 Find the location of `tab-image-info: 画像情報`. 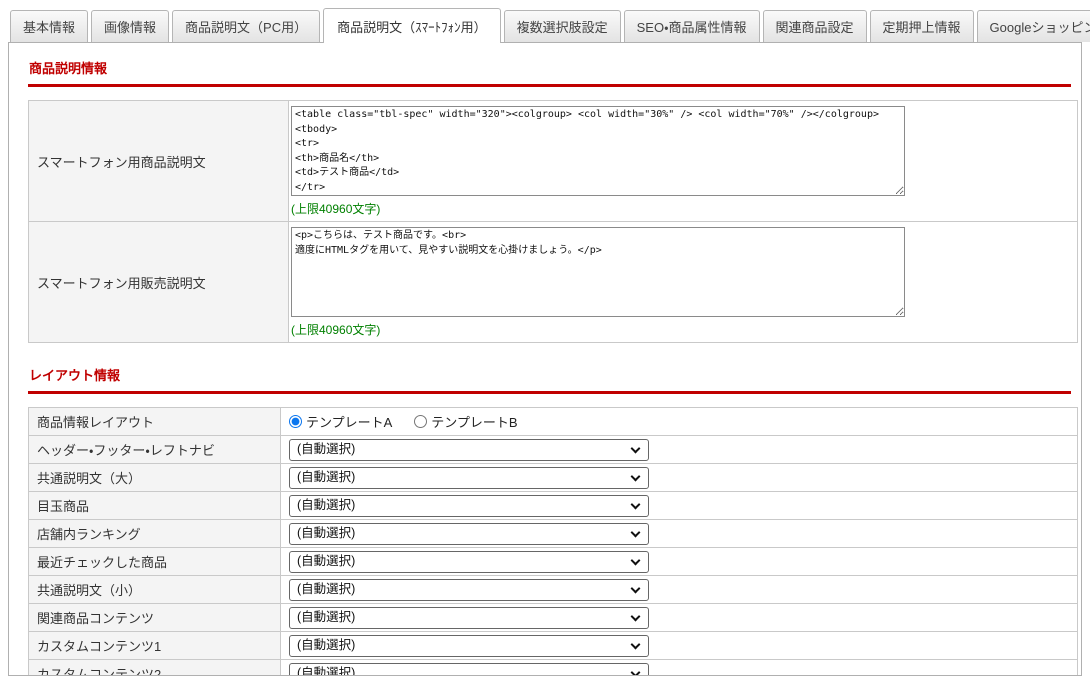

tab-image-info: 画像情報 is located at coordinates (130, 26).